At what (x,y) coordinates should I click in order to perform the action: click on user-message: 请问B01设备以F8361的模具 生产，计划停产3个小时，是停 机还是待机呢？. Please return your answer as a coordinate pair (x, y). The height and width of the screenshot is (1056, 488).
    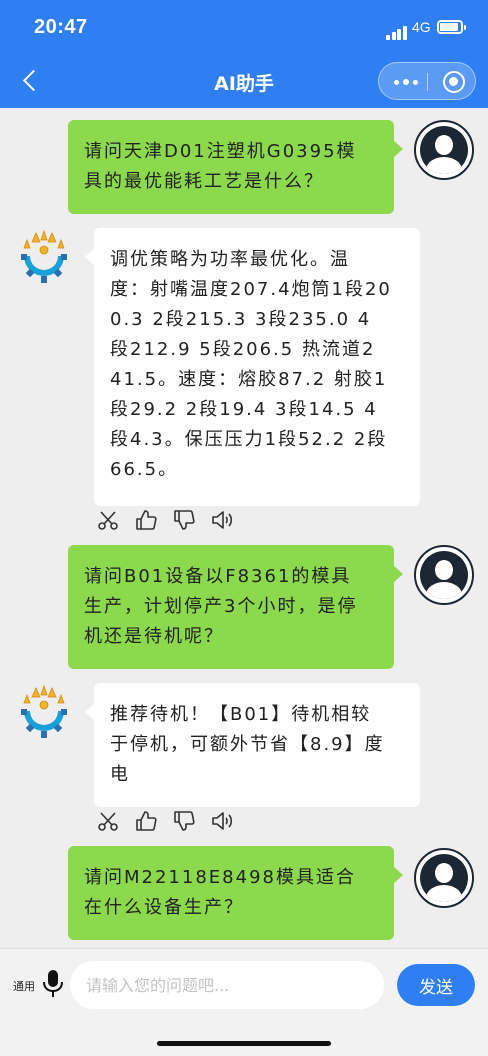
    Looking at the image, I should click on (235, 607).